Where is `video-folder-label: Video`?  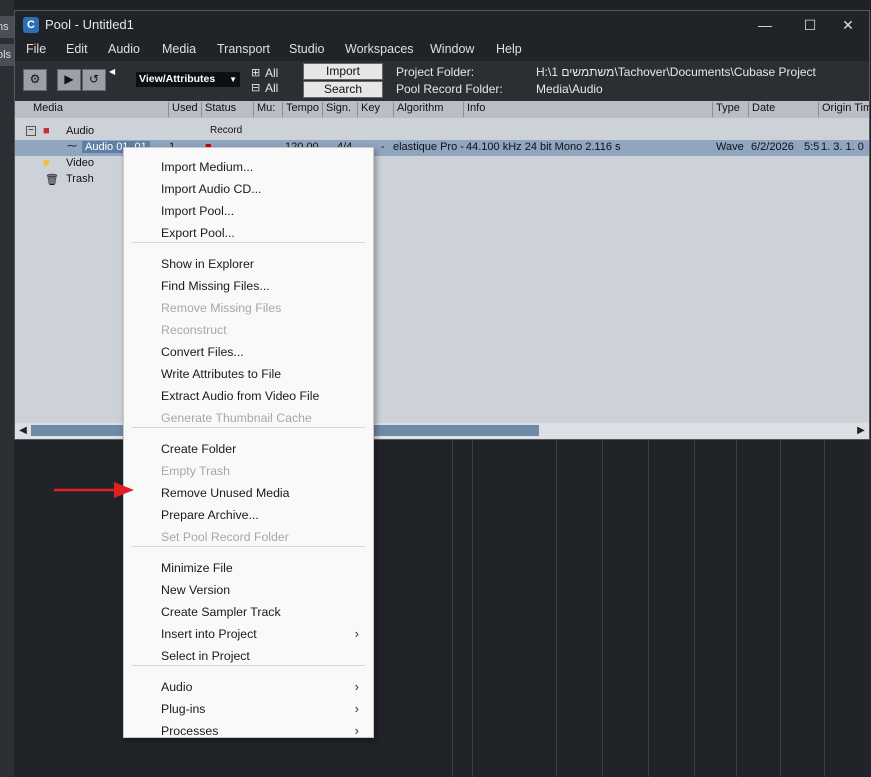 video-folder-label: Video is located at coordinates (80, 163).